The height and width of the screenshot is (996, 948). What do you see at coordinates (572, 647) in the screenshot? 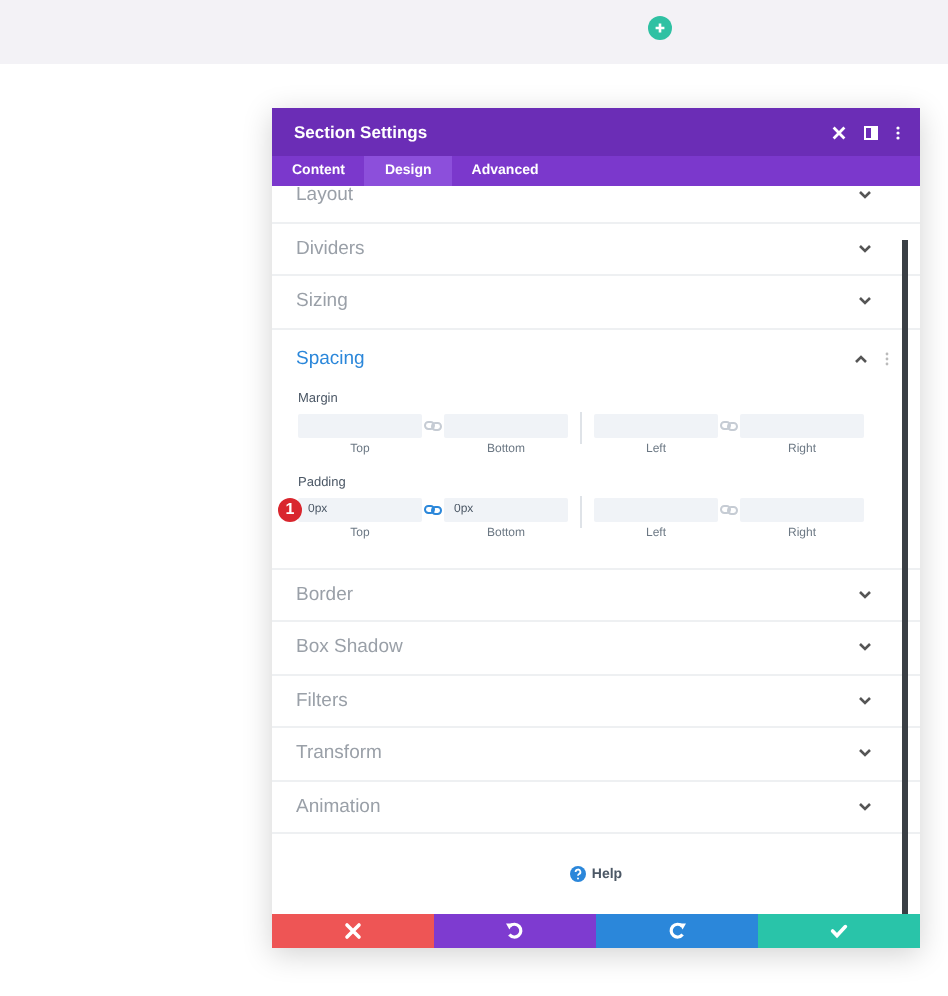
I see `section-title: Box Shadow` at bounding box center [572, 647].